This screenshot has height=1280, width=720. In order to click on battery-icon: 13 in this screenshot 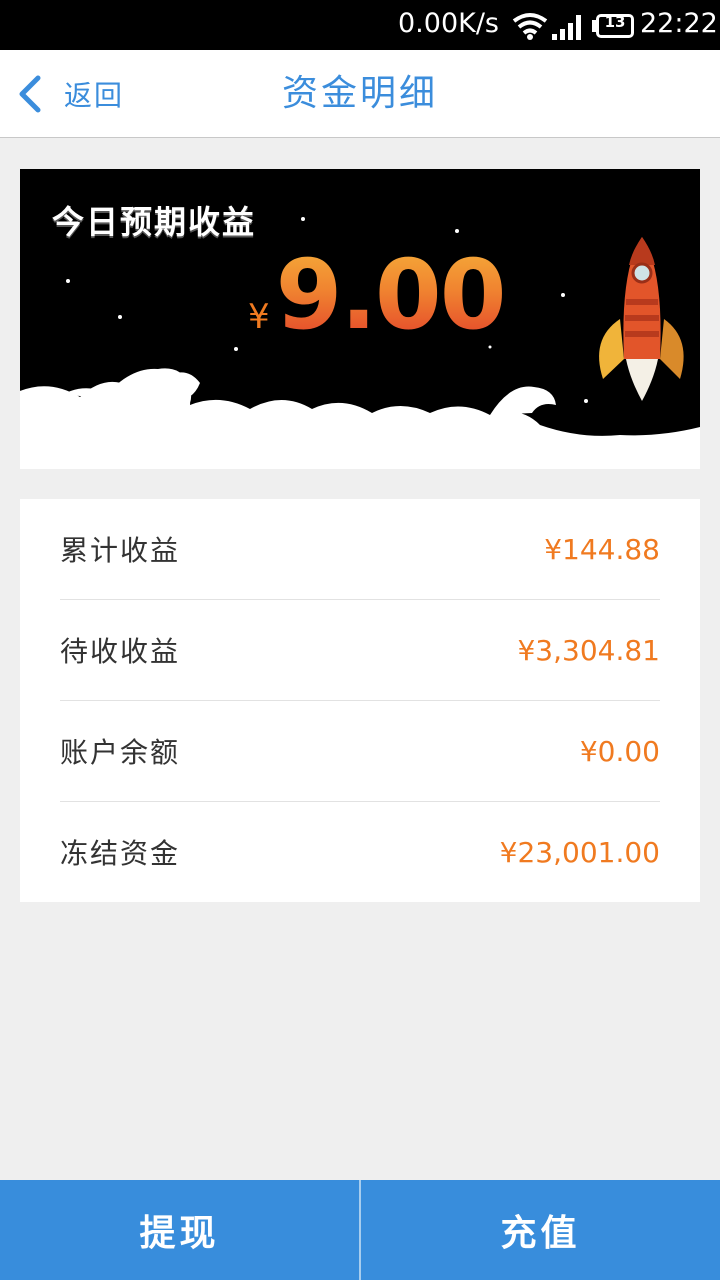, I will do `click(615, 25)`.